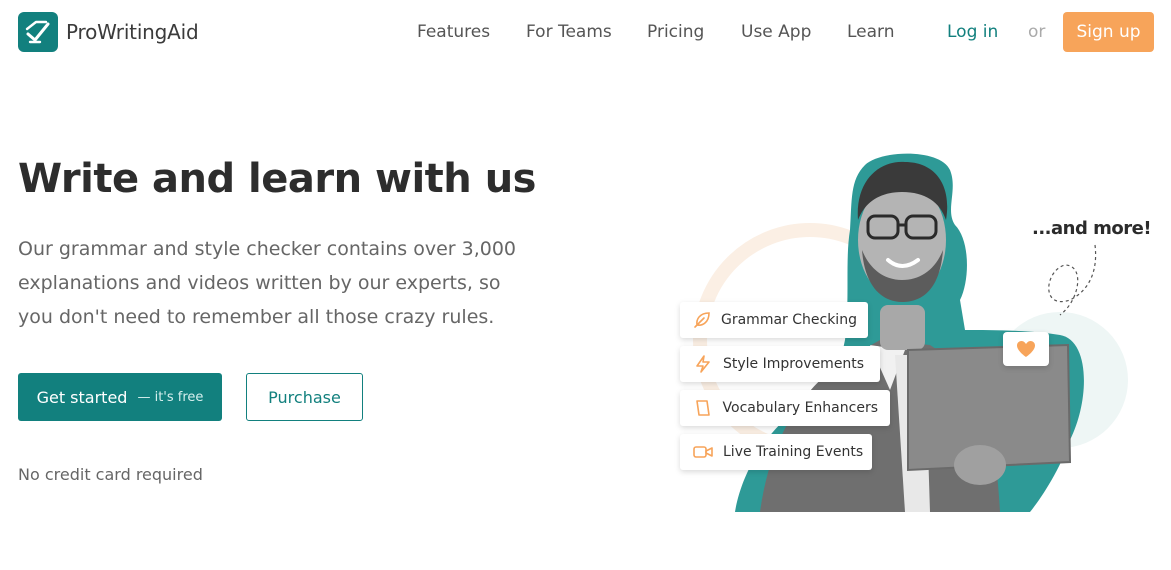 The image size is (1171, 570). Describe the element at coordinates (675, 32) in the screenshot. I see `nav-item-pricing: Pricing` at that location.